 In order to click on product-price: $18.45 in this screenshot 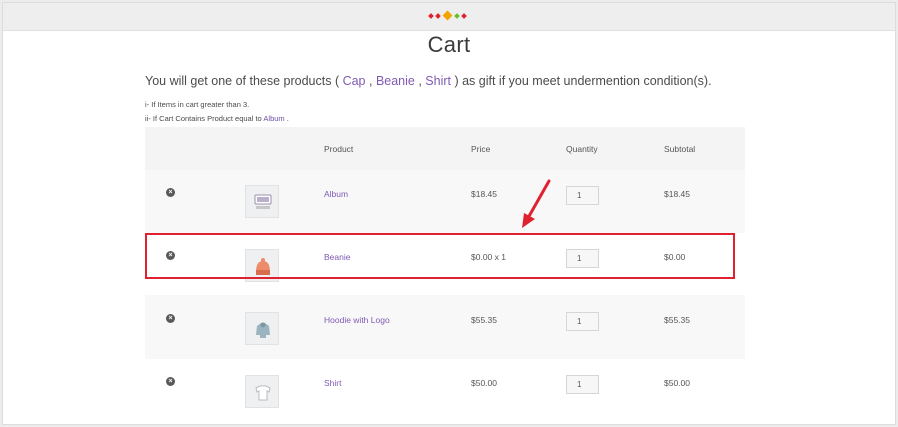, I will do `click(484, 194)`.